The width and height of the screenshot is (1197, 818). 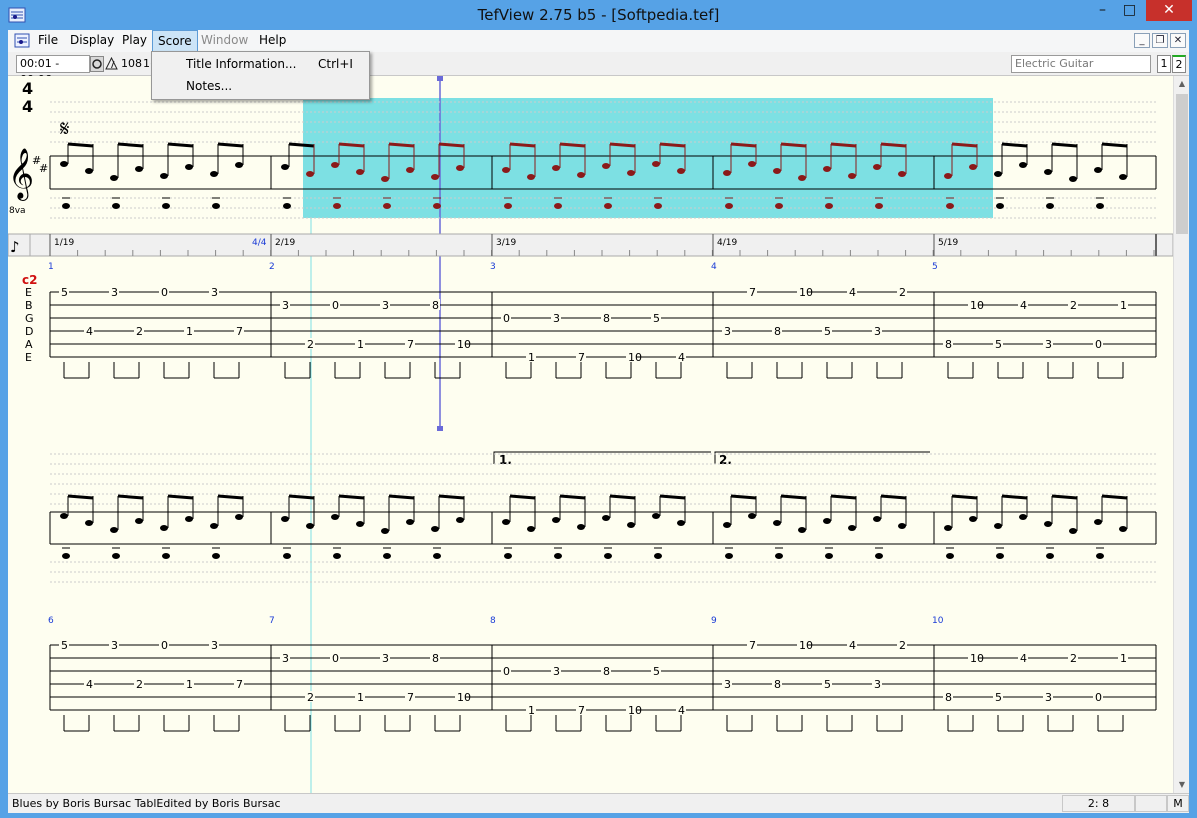 What do you see at coordinates (335, 305) in the screenshot?
I see `fret-number: 0` at bounding box center [335, 305].